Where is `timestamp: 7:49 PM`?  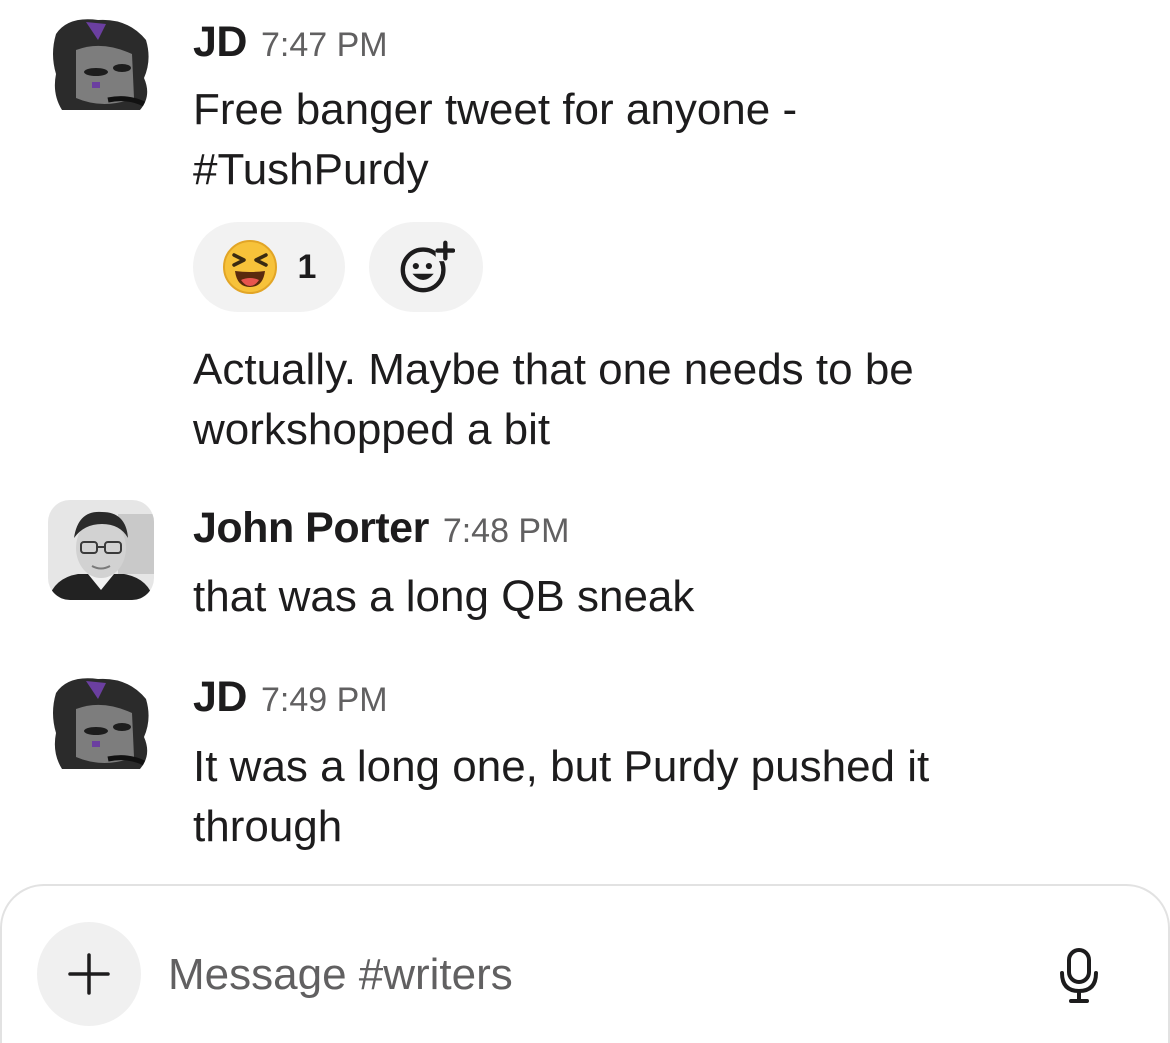 timestamp: 7:49 PM is located at coordinates (324, 700).